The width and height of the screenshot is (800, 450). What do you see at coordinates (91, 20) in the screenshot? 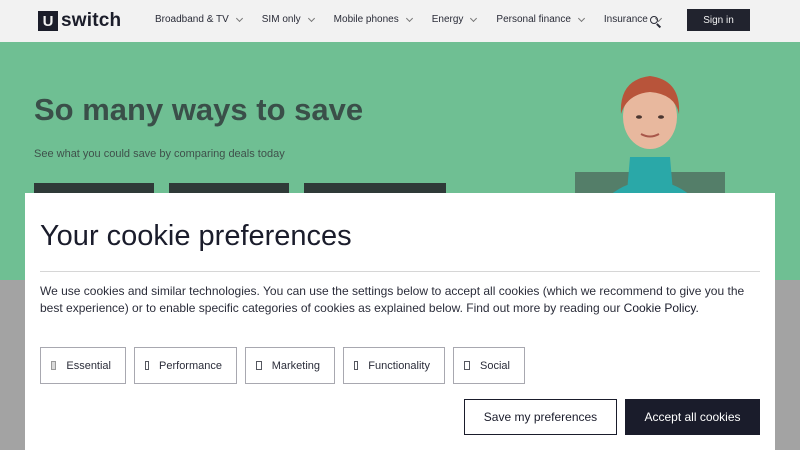
I see `logo-wordmark: switch` at bounding box center [91, 20].